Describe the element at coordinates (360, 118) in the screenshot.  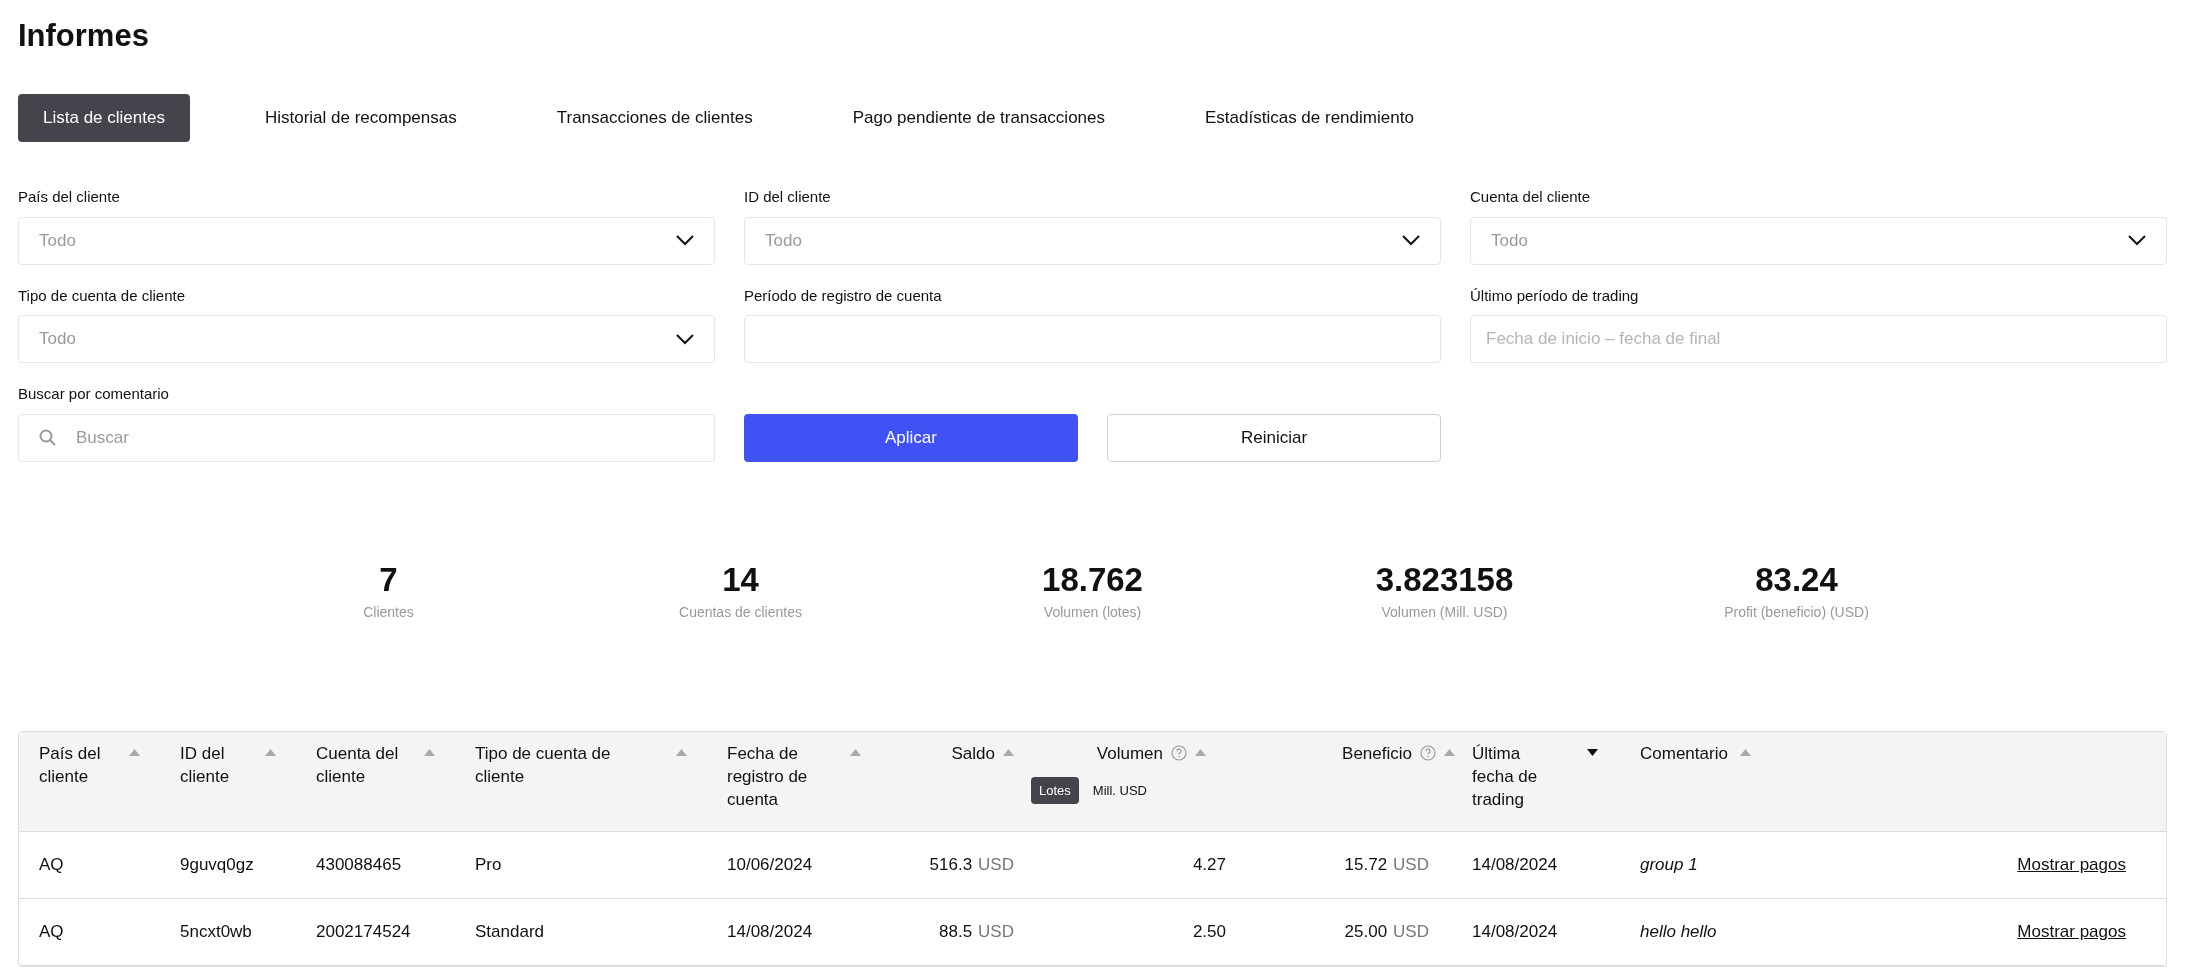
I see `tab: Historial de recompensas` at that location.